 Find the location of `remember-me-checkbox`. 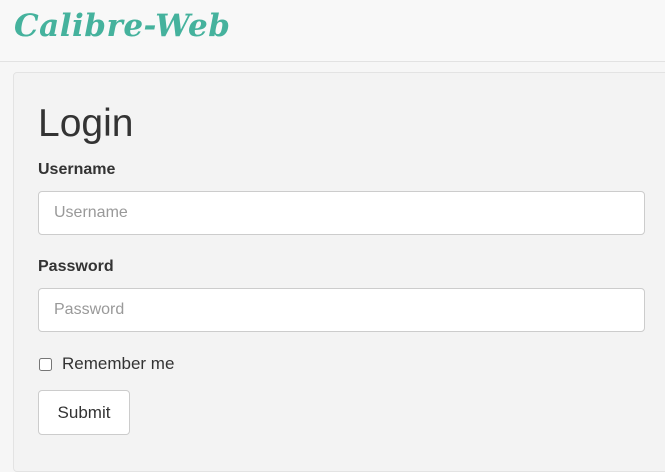

remember-me-checkbox is located at coordinates (45, 364).